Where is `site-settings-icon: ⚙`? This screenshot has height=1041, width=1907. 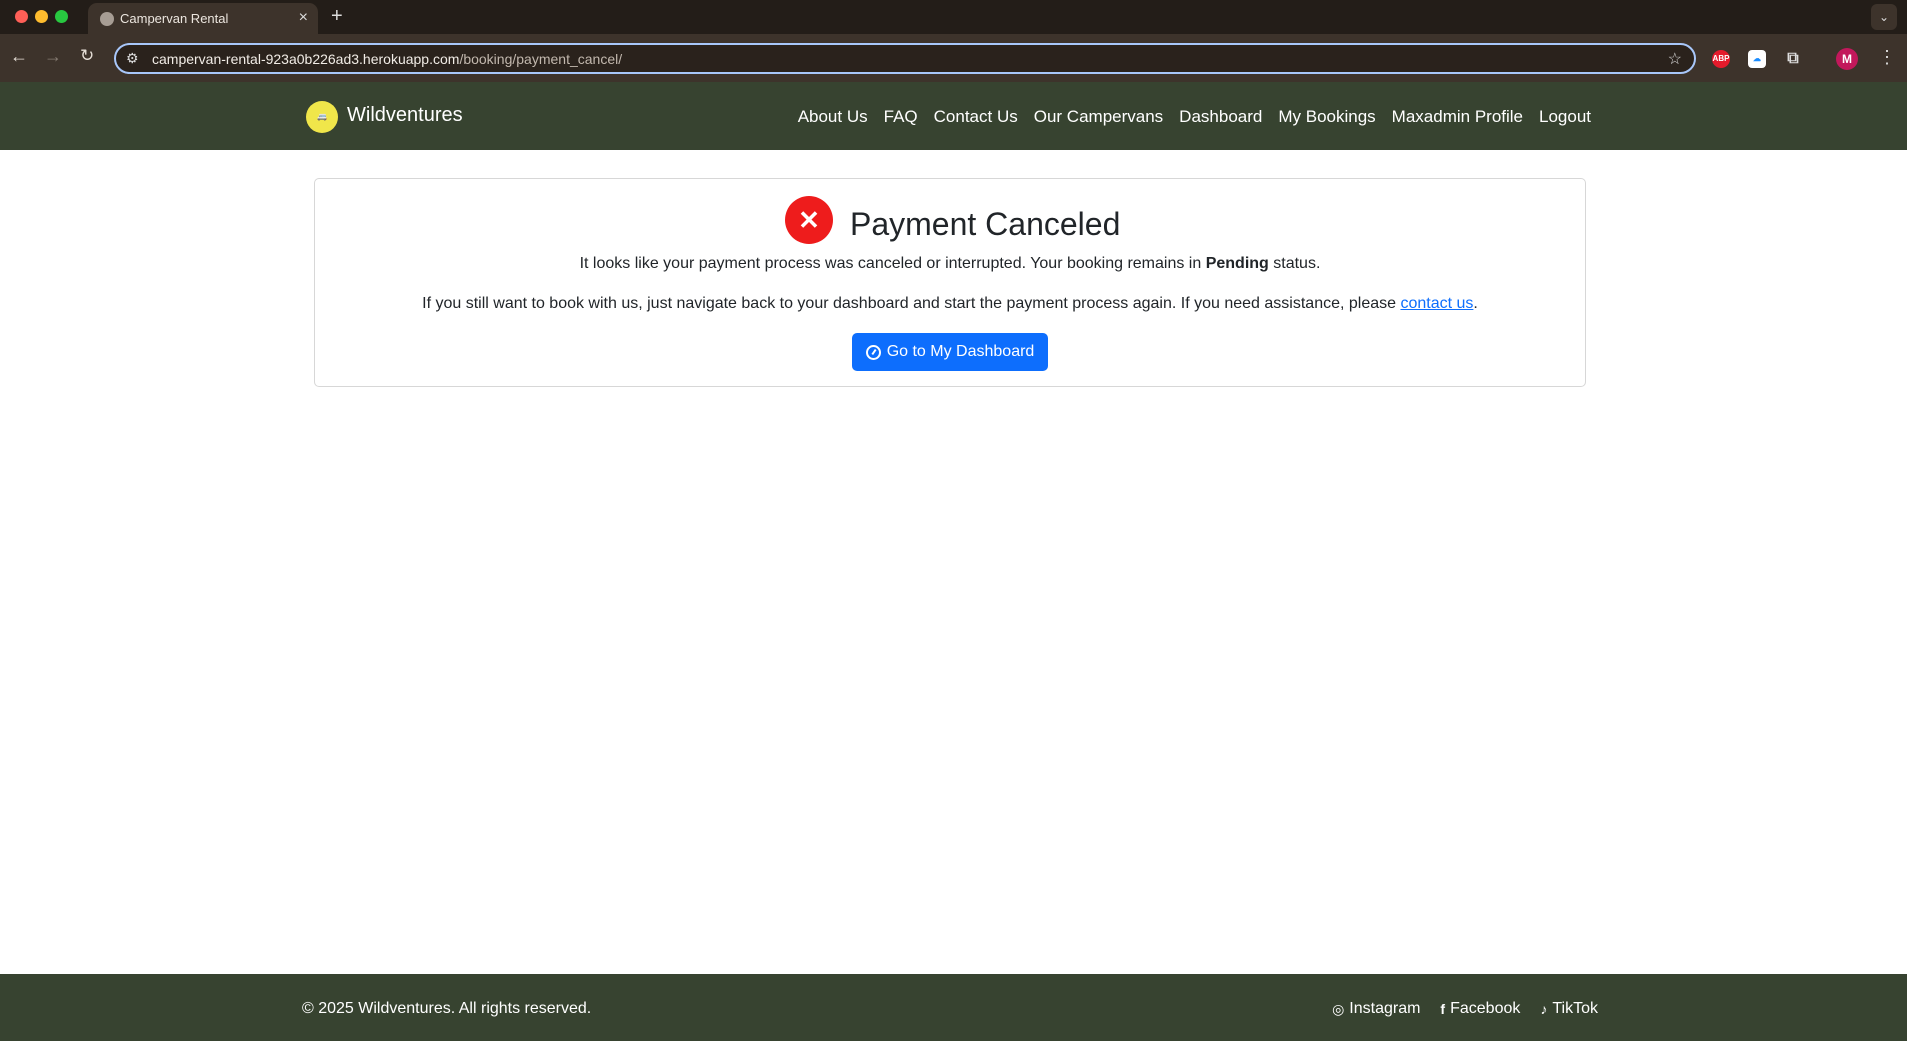 site-settings-icon: ⚙ is located at coordinates (132, 58).